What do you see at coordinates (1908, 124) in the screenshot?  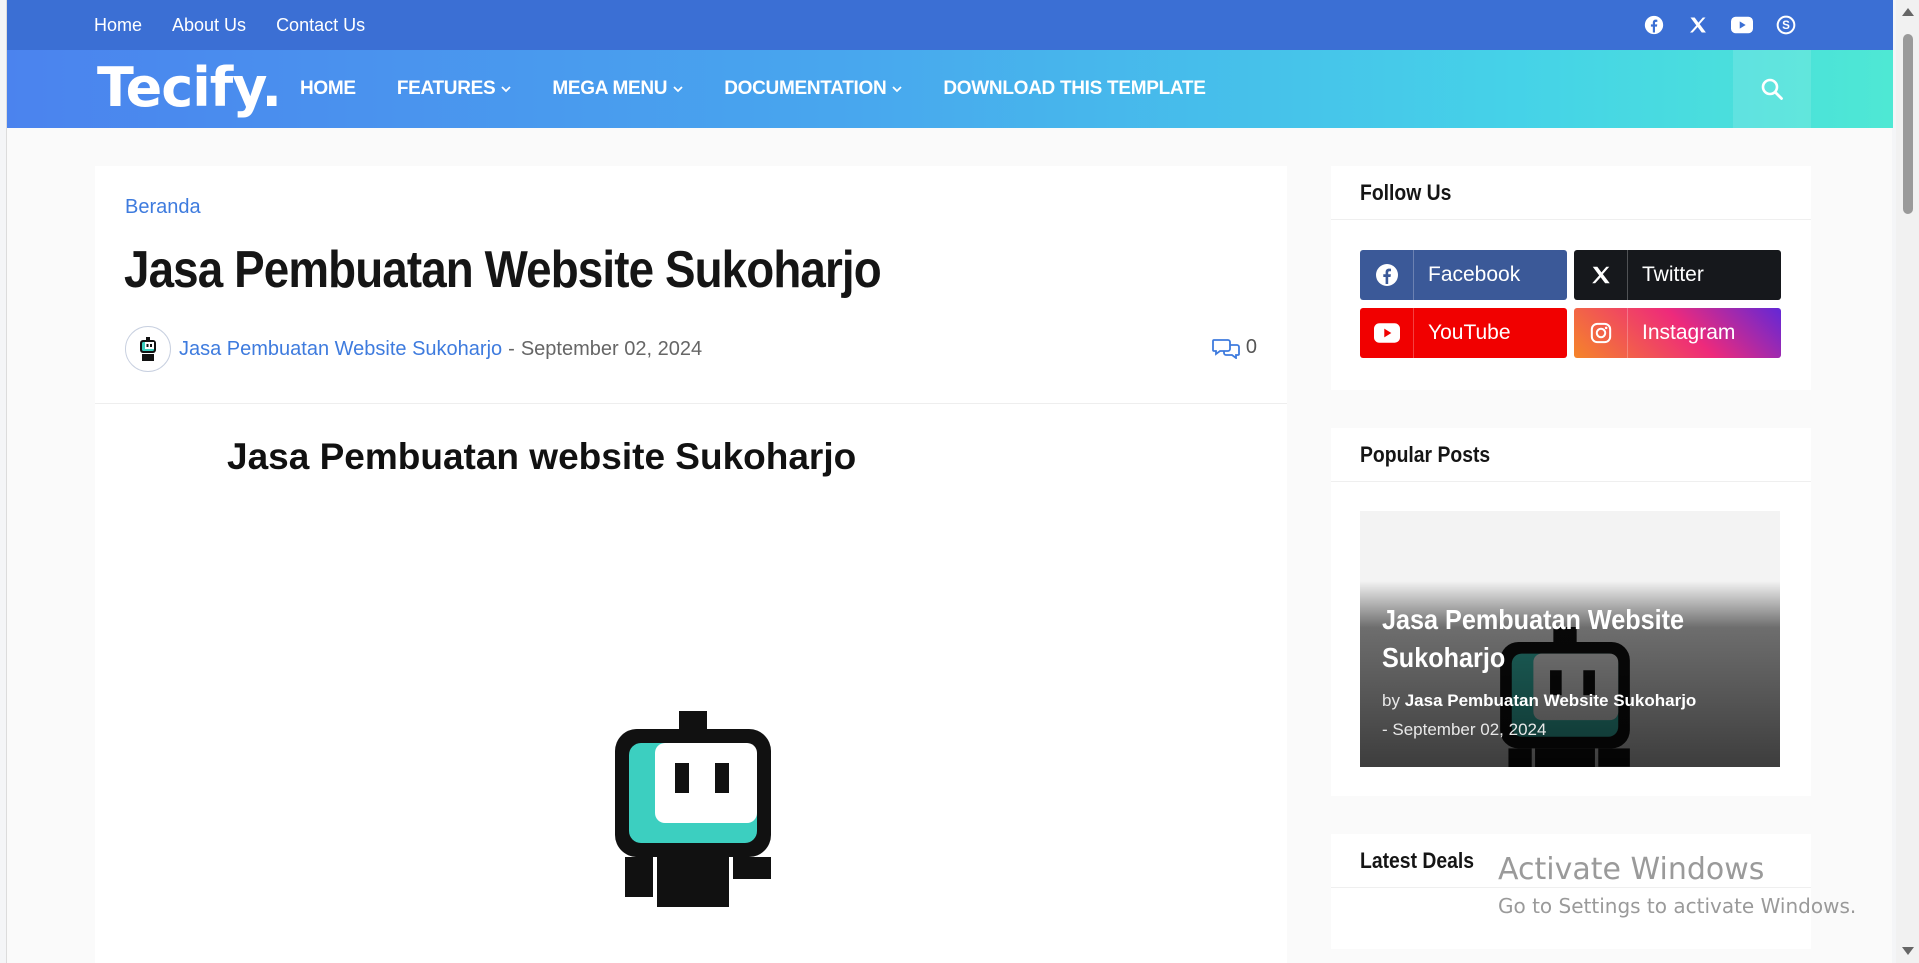 I see `scrollbar-thumb` at bounding box center [1908, 124].